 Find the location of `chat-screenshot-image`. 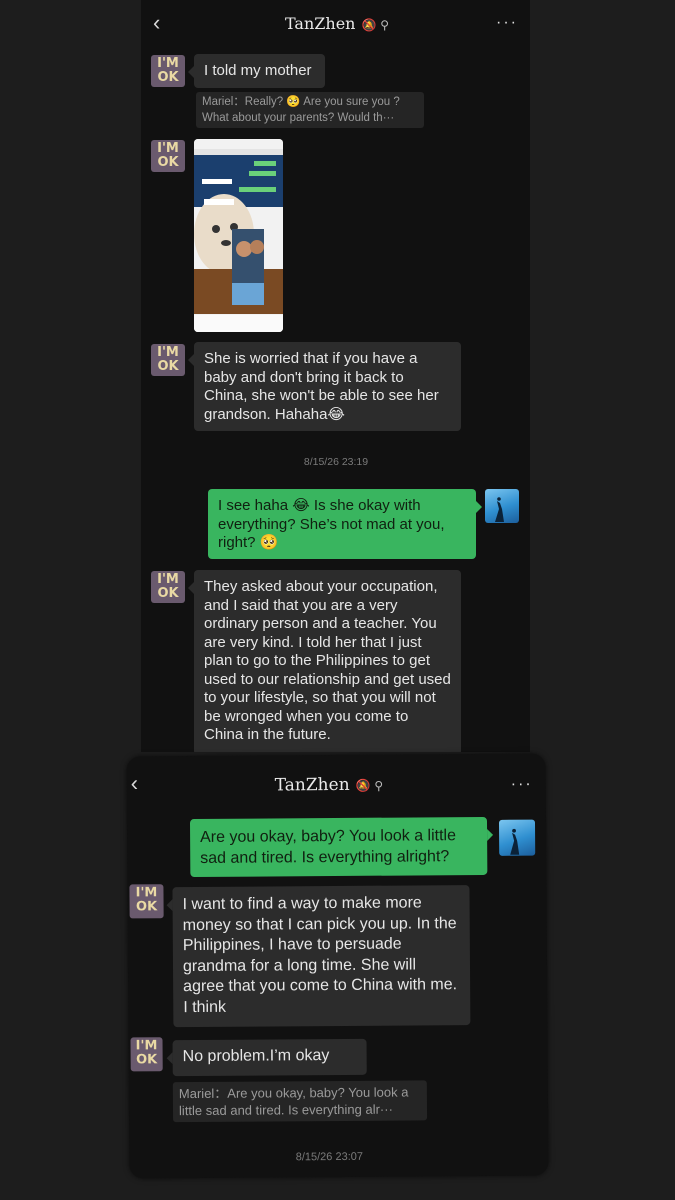

chat-screenshot-image is located at coordinates (238, 235).